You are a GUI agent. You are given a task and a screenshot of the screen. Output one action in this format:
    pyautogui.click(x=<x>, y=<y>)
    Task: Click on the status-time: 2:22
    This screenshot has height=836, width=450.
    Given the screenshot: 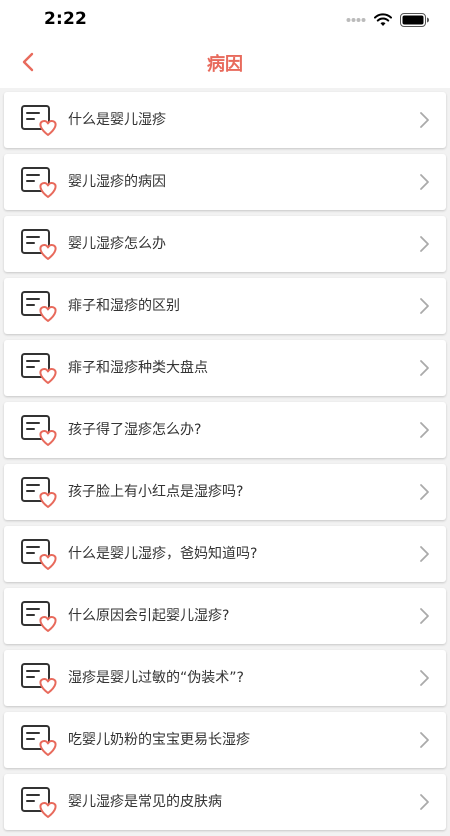 What is the action you would take?
    pyautogui.click(x=66, y=19)
    